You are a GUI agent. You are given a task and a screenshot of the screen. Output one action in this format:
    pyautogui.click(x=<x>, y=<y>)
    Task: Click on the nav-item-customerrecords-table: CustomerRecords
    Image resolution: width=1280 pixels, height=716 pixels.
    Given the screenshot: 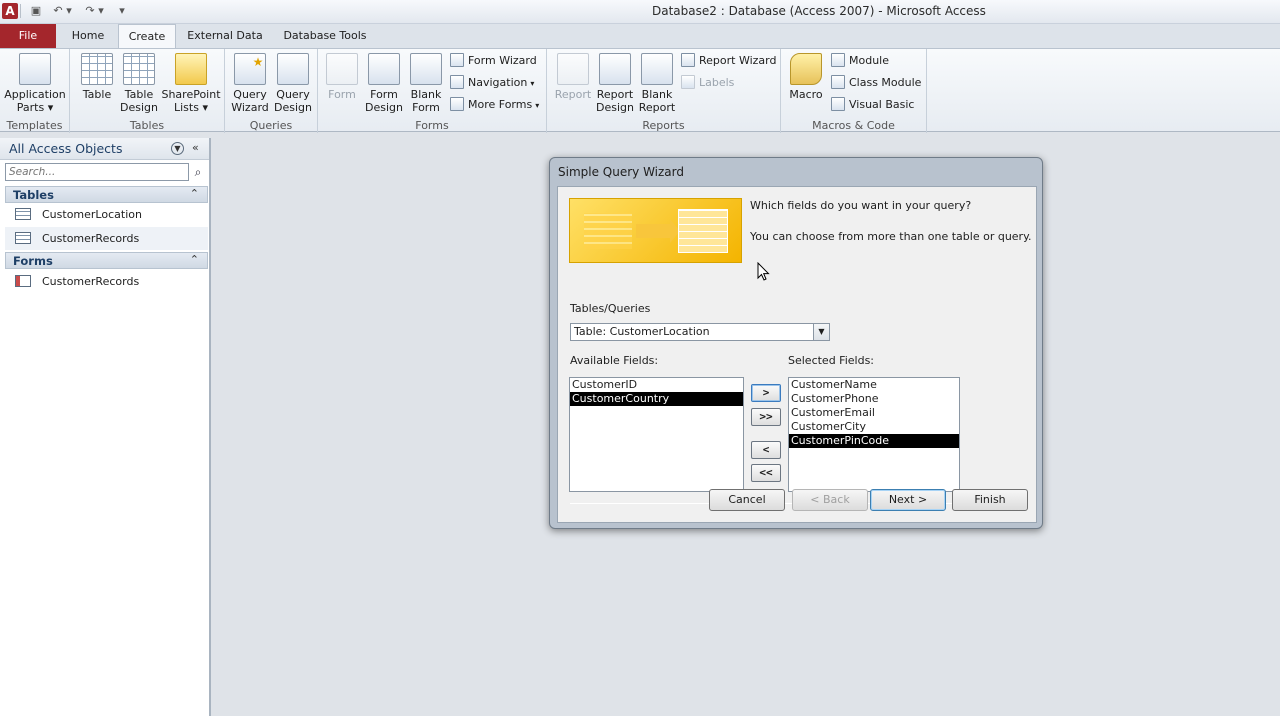 What is the action you would take?
    pyautogui.click(x=106, y=238)
    